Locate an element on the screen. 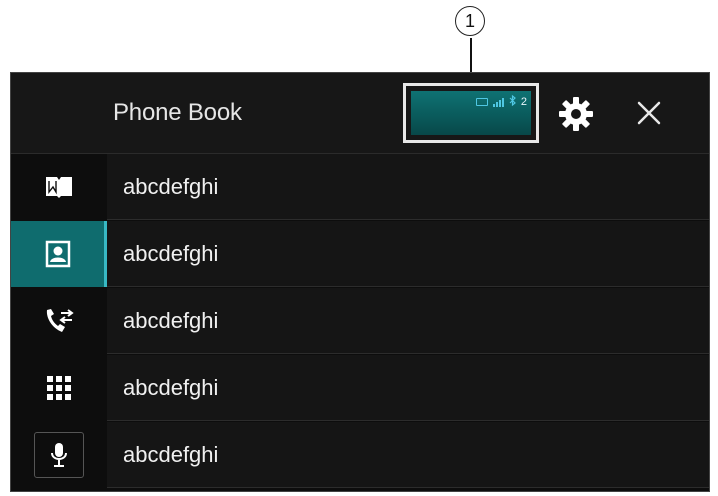  bluetooth-device-count: 2 is located at coordinates (523, 102).